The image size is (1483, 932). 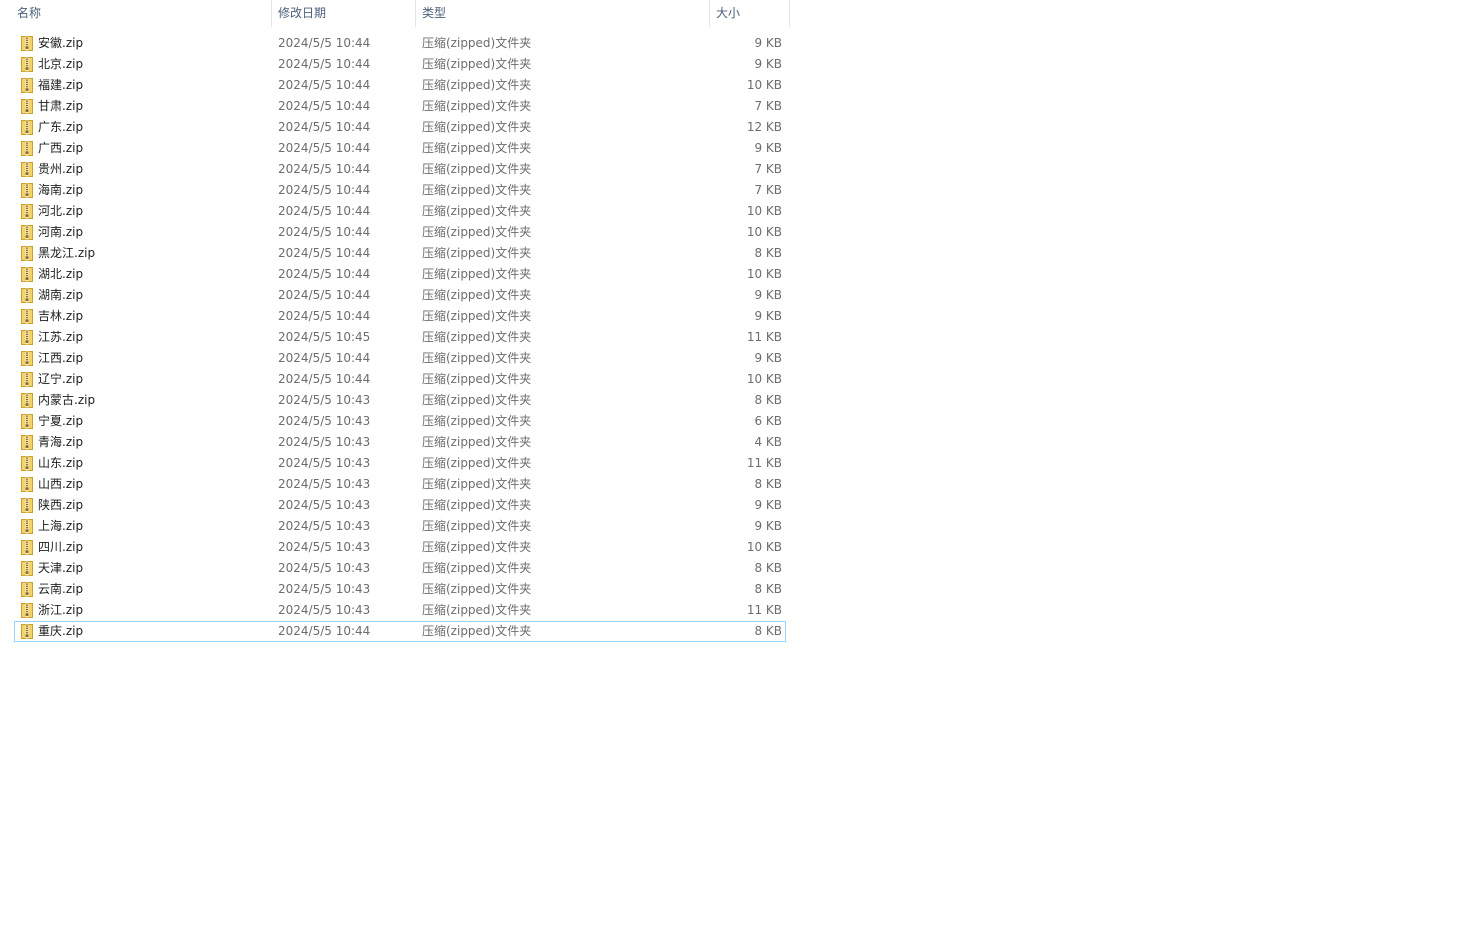 I want to click on file-name: 重庆.zip, so click(x=61, y=631).